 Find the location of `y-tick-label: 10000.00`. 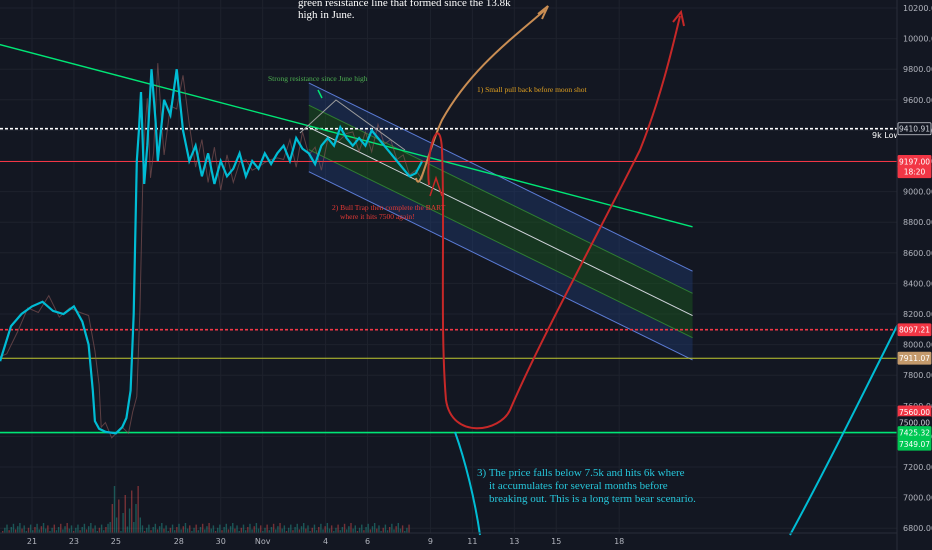

y-tick-label: 10000.00 is located at coordinates (917, 39).